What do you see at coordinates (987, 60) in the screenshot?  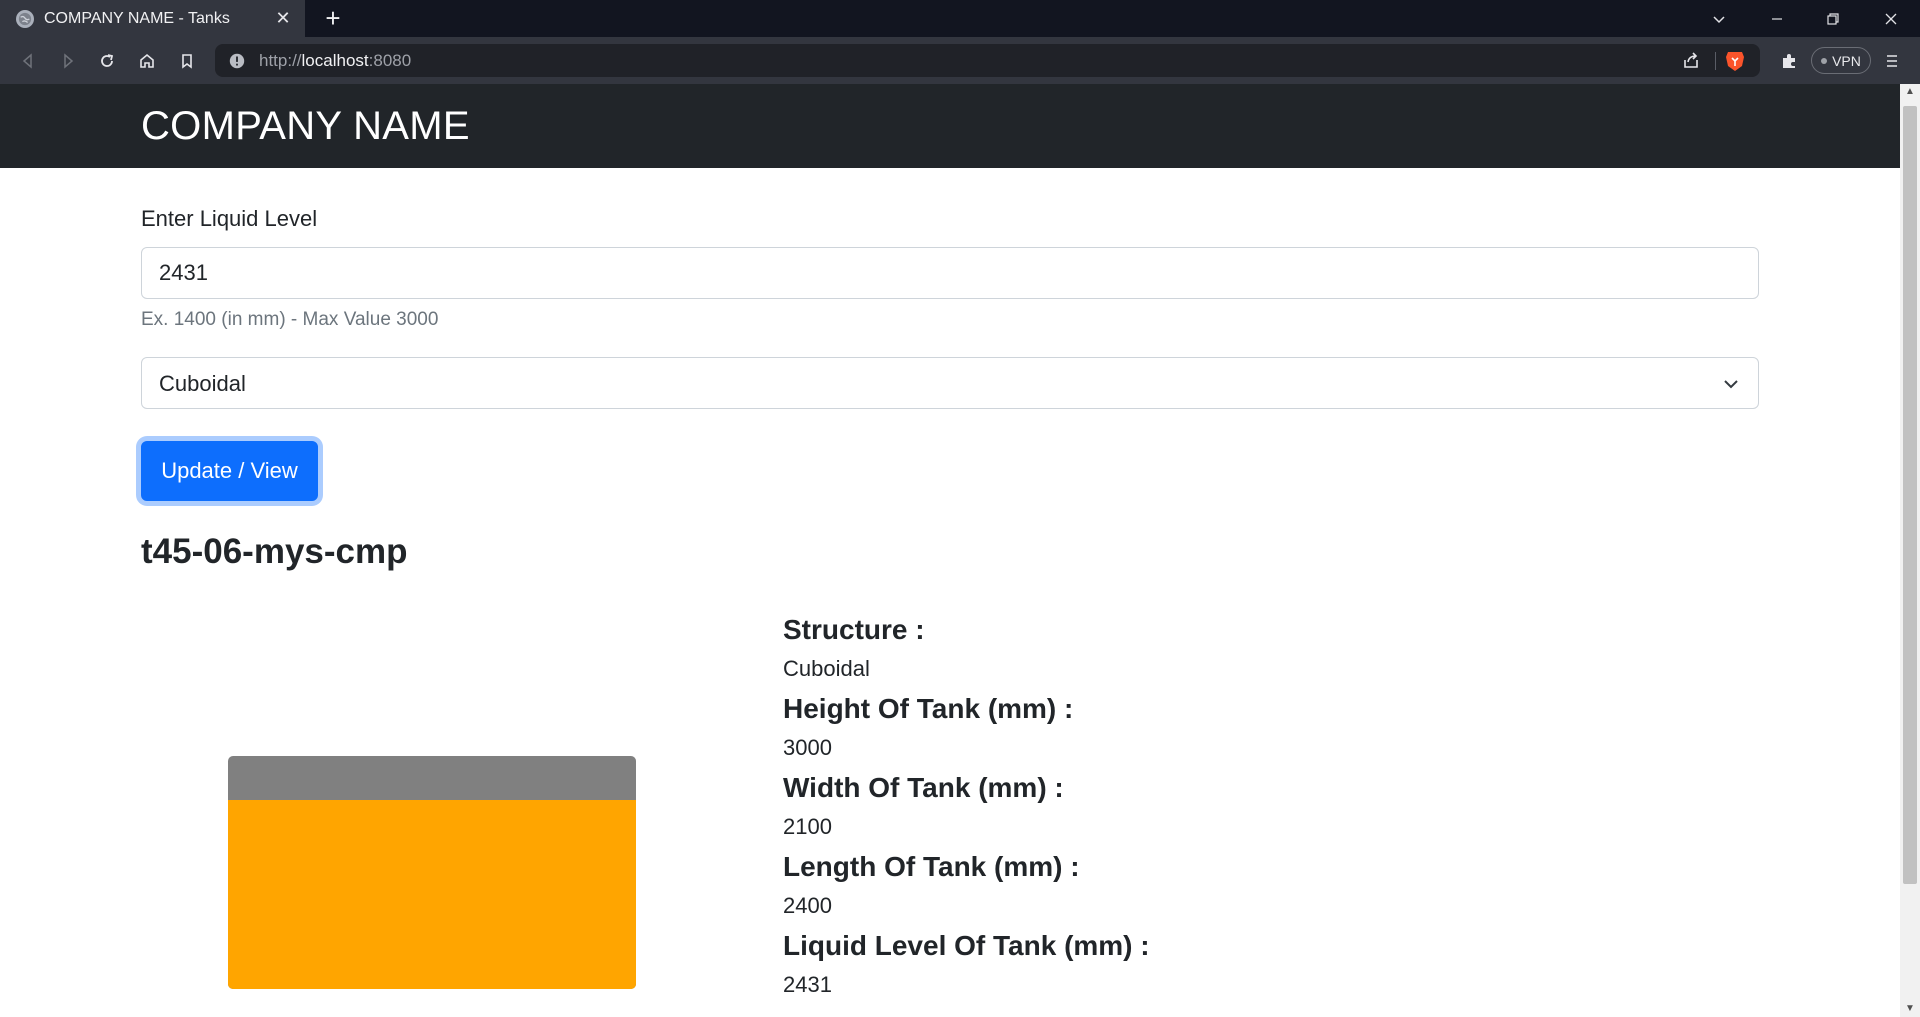 I see `address-bar: http://localhost:8080` at bounding box center [987, 60].